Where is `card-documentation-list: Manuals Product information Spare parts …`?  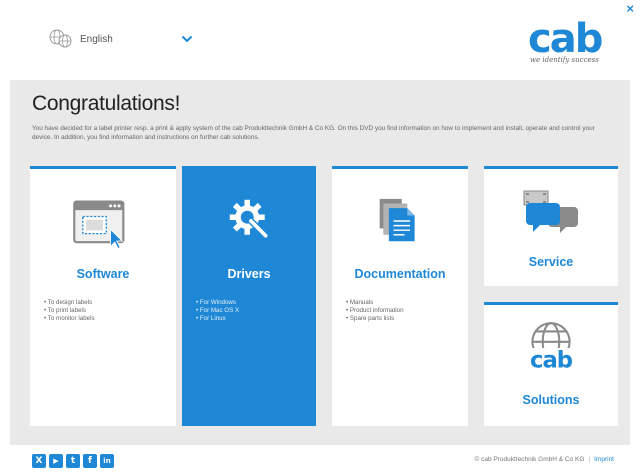 card-documentation-list: Manuals Product information Spare parts … is located at coordinates (375, 311).